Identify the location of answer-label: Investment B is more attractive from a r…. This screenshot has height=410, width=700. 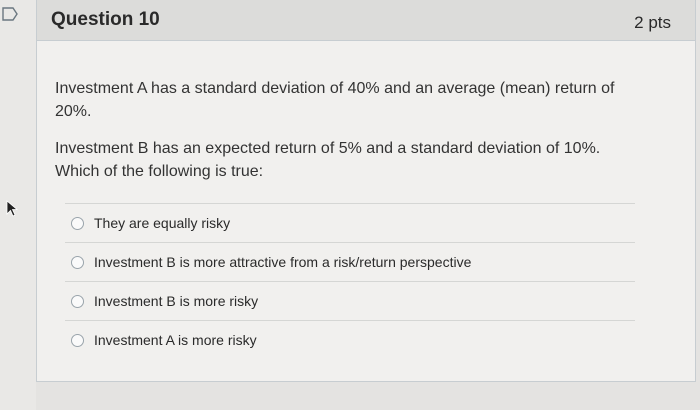
(282, 262).